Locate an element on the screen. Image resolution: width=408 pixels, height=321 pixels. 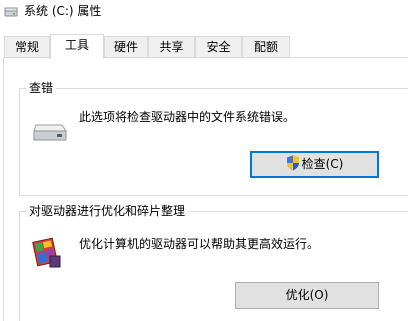
error-check-title: 查错 is located at coordinates (41, 88).